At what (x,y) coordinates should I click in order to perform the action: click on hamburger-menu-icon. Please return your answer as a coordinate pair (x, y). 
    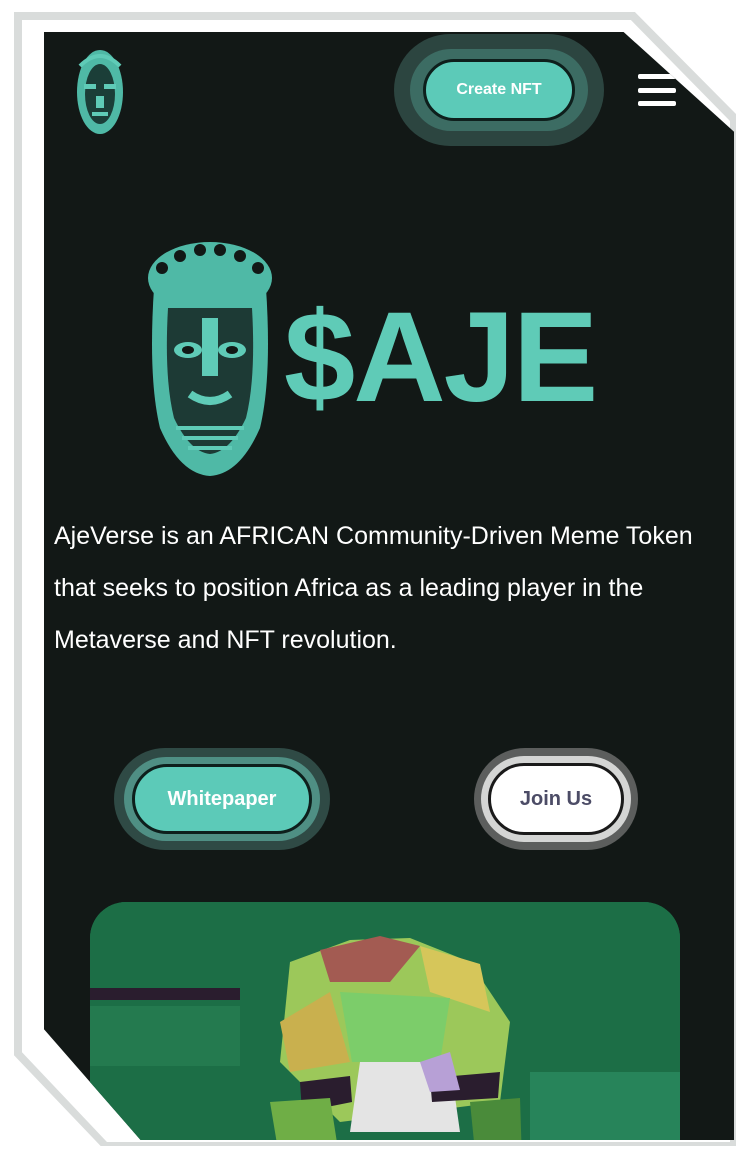
    Looking at the image, I should click on (657, 90).